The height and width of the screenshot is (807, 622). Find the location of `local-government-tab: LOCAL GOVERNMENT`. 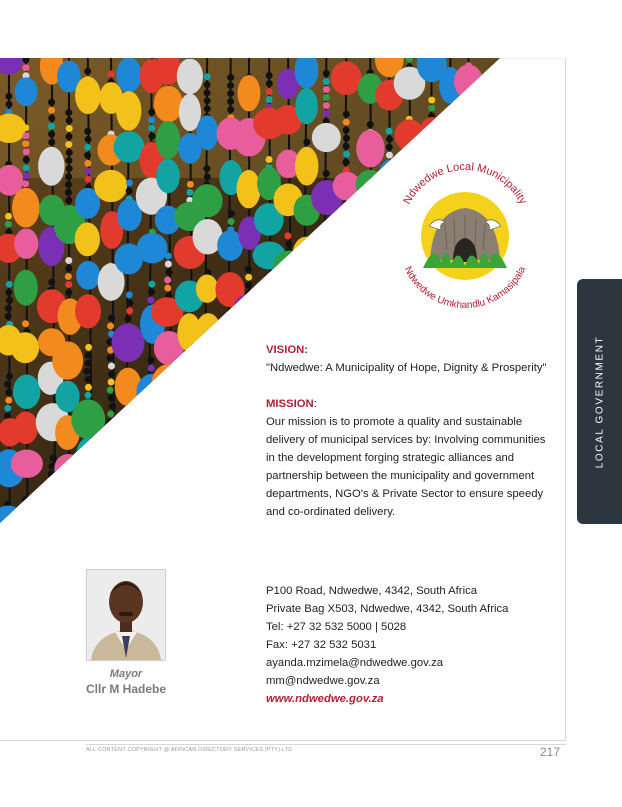

local-government-tab: LOCAL GOVERNMENT is located at coordinates (599, 401).